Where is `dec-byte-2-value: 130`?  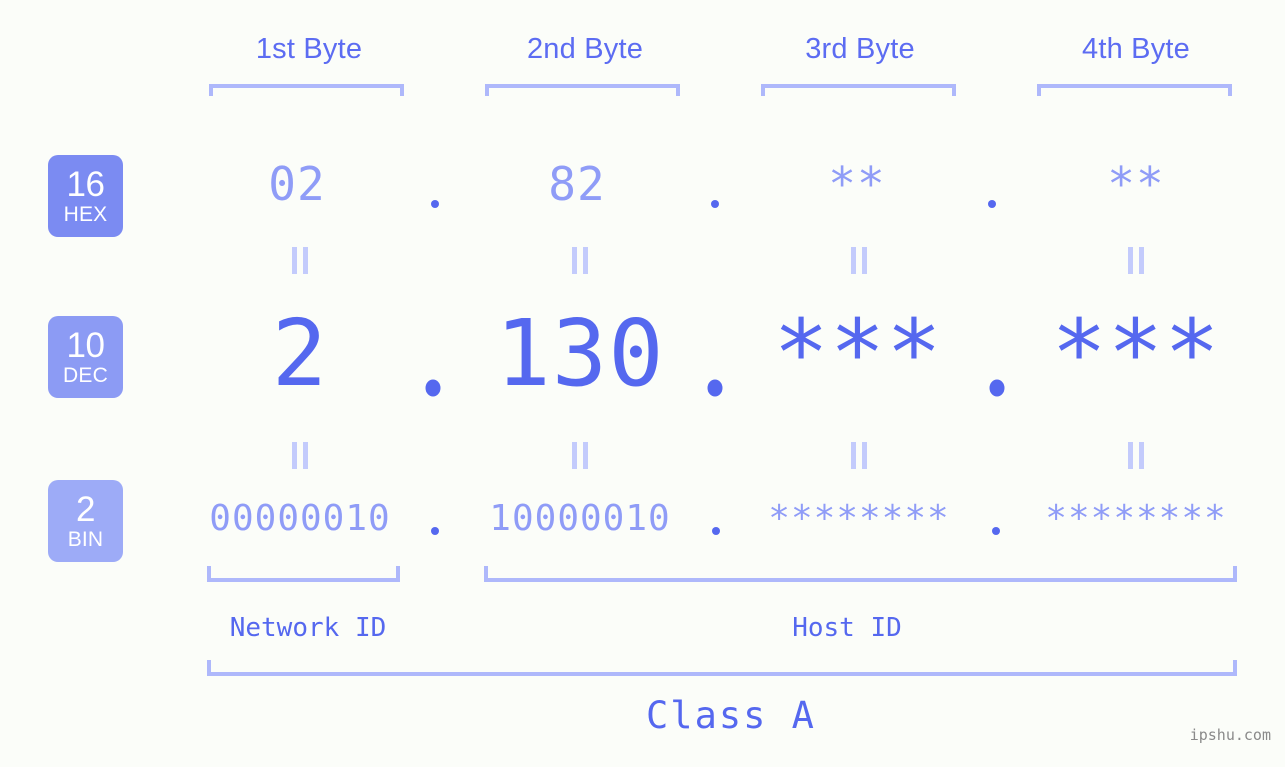 dec-byte-2-value: 130 is located at coordinates (580, 353).